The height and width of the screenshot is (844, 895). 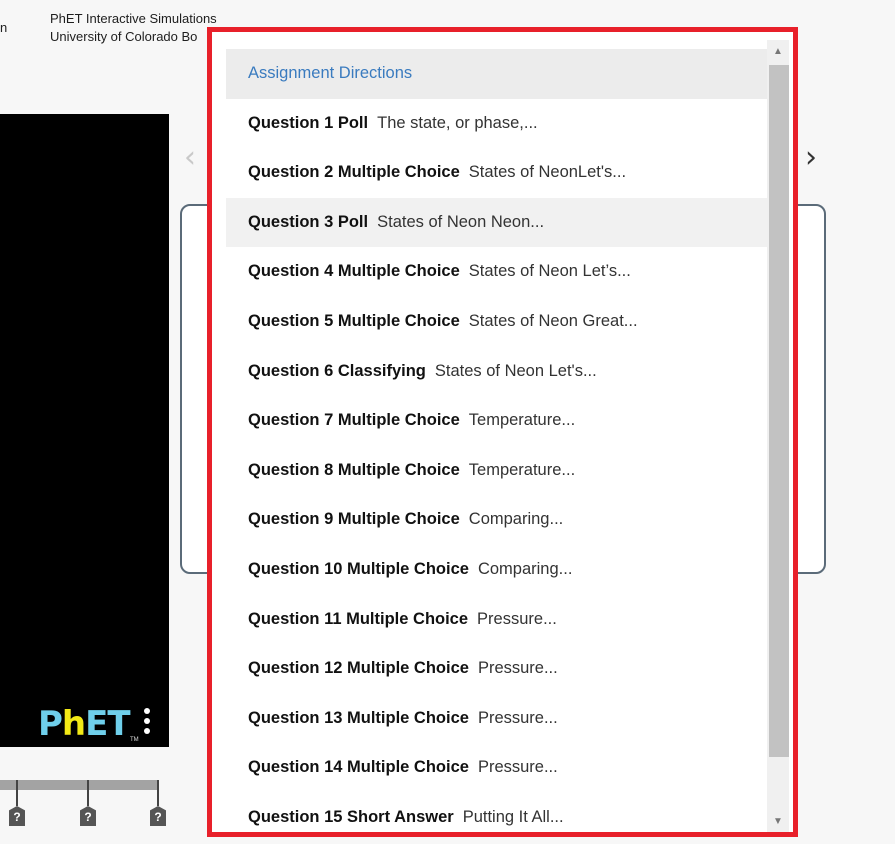 I want to click on question-title: Question 14 Multiple Choice, so click(x=358, y=767).